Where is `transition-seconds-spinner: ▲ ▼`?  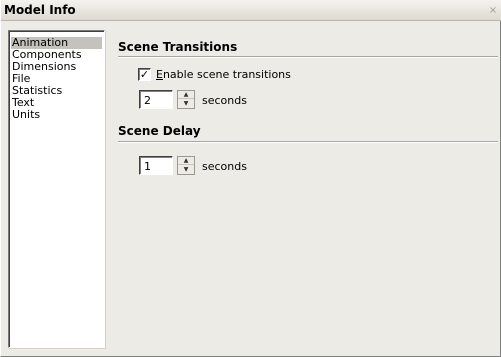 transition-seconds-spinner: ▲ ▼ is located at coordinates (186, 99).